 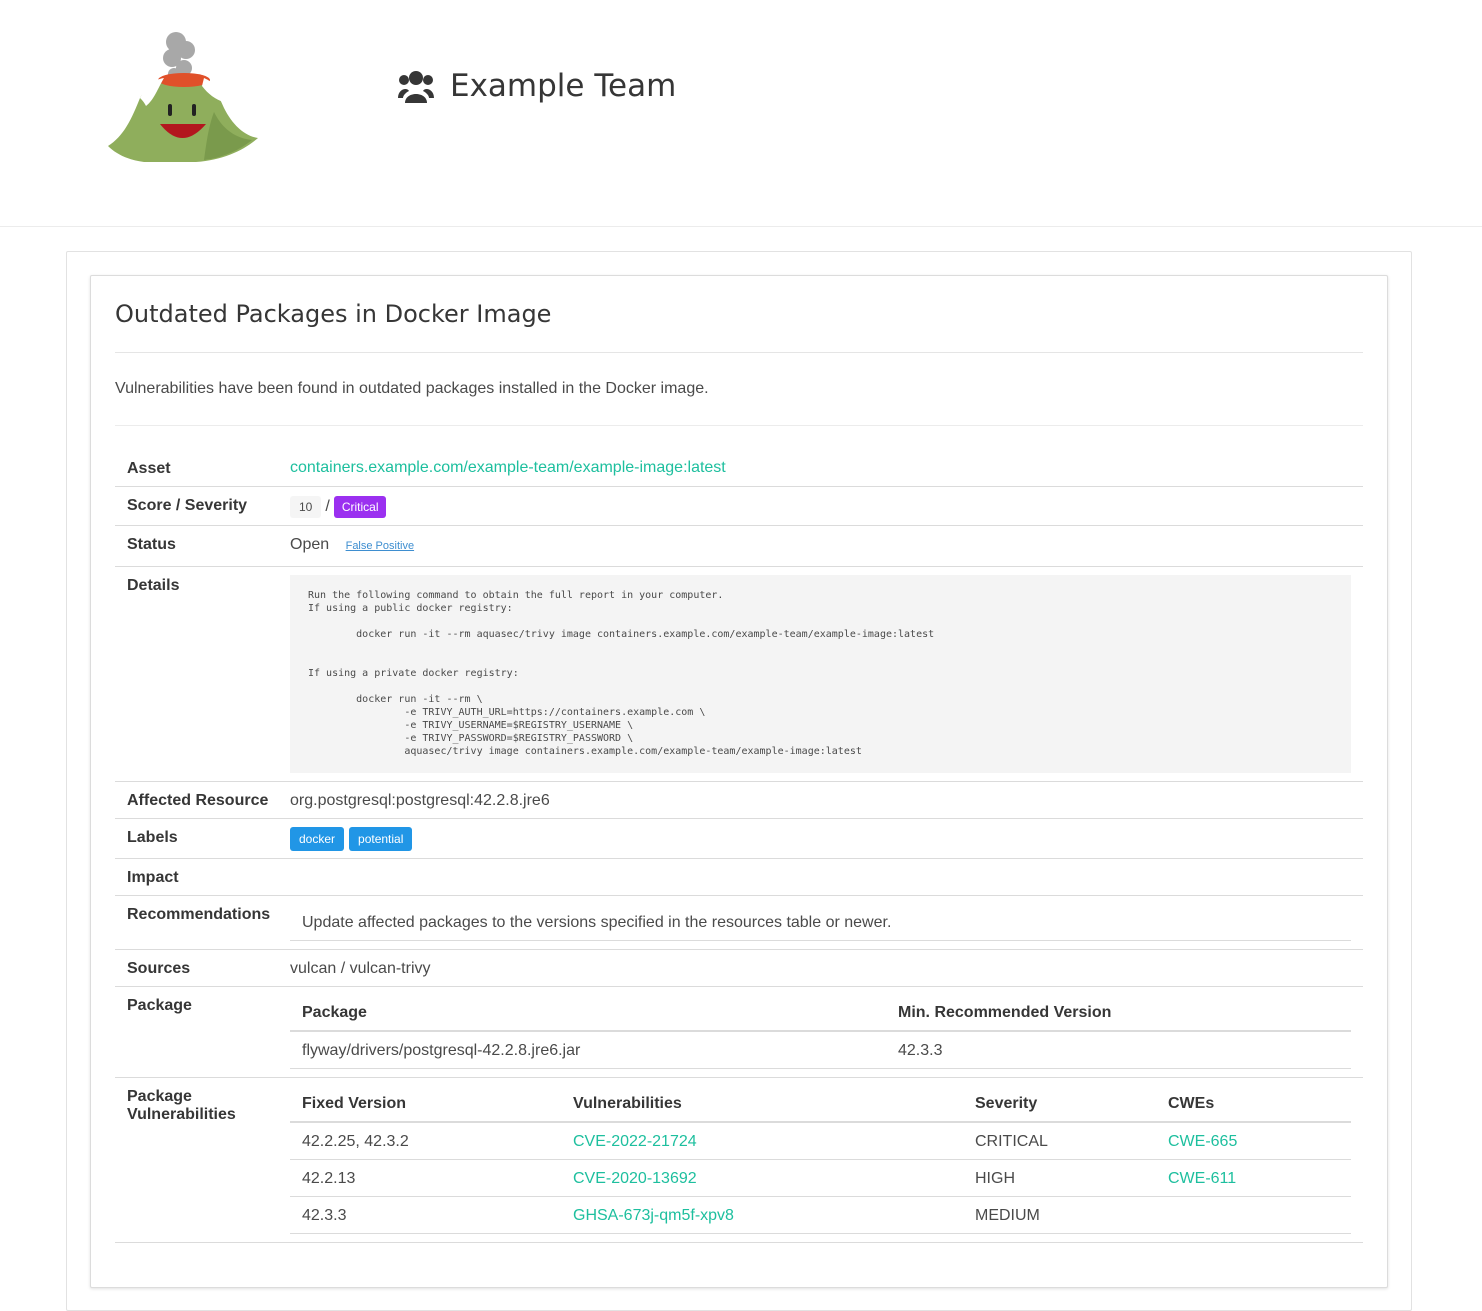 What do you see at coordinates (563, 86) in the screenshot?
I see `team-name: Example Team` at bounding box center [563, 86].